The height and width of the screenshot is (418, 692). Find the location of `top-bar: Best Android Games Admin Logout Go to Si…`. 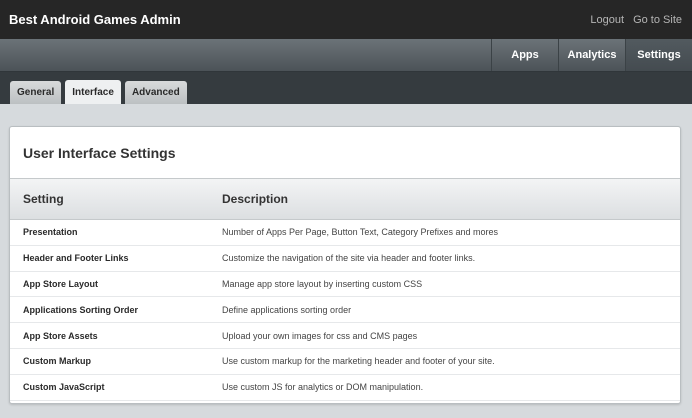

top-bar: Best Android Games Admin Logout Go to Si… is located at coordinates (346, 19).